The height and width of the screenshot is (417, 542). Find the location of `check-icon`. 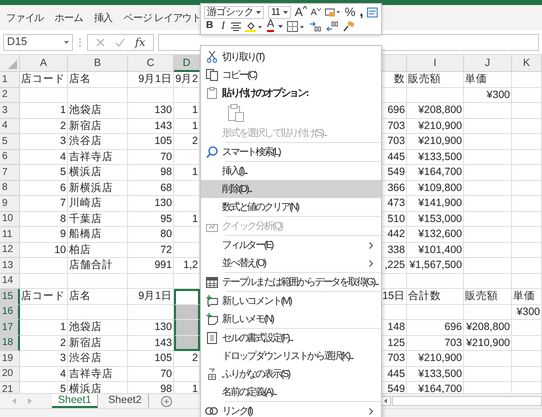

check-icon is located at coordinates (120, 42).